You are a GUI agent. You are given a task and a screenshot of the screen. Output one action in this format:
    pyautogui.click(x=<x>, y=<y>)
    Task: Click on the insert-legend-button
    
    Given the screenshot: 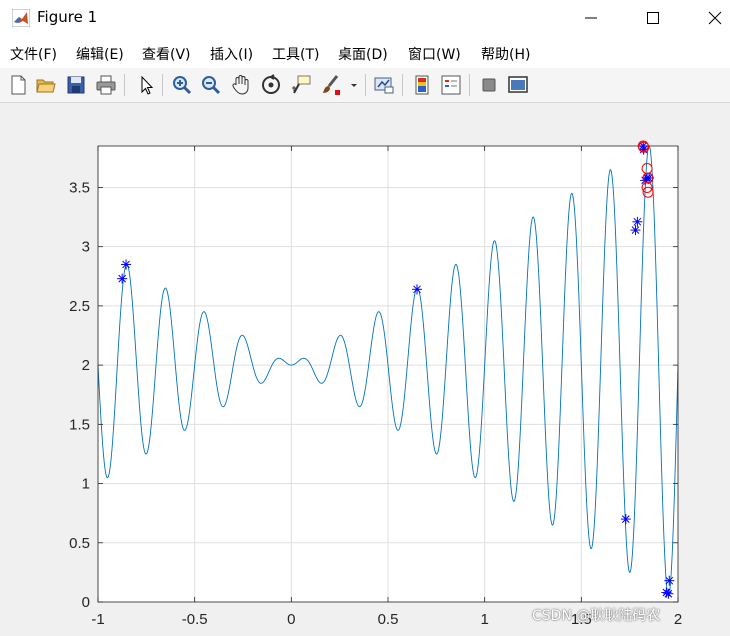 What is the action you would take?
    pyautogui.click(x=451, y=85)
    